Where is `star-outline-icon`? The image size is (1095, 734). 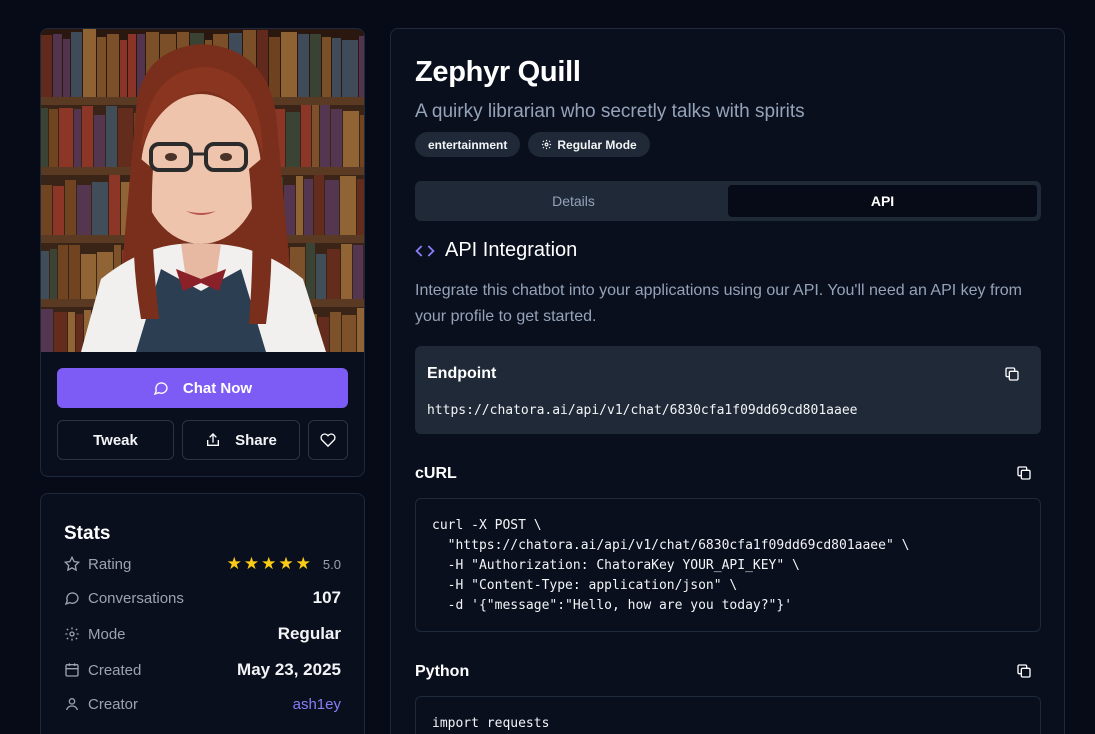 star-outline-icon is located at coordinates (72, 564).